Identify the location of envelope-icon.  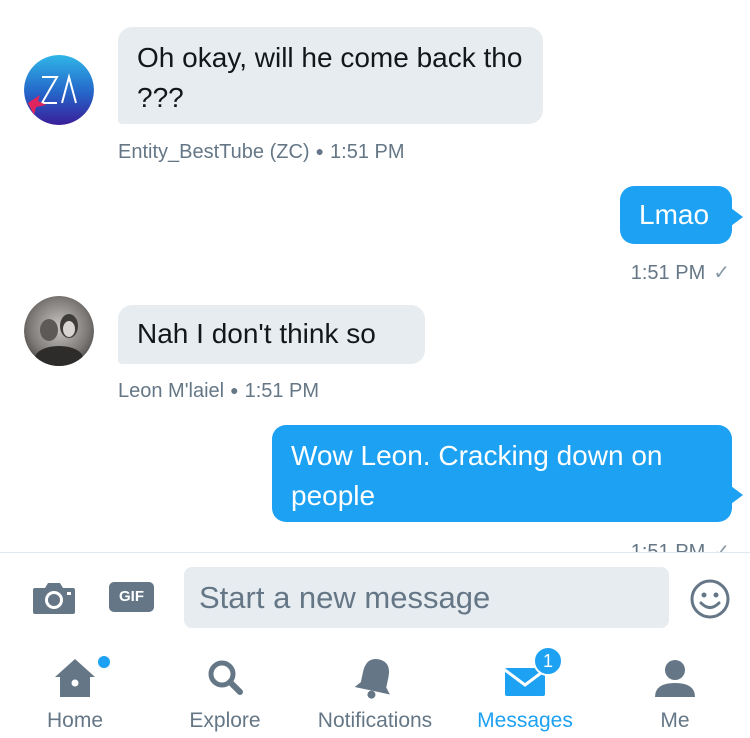
(525, 682).